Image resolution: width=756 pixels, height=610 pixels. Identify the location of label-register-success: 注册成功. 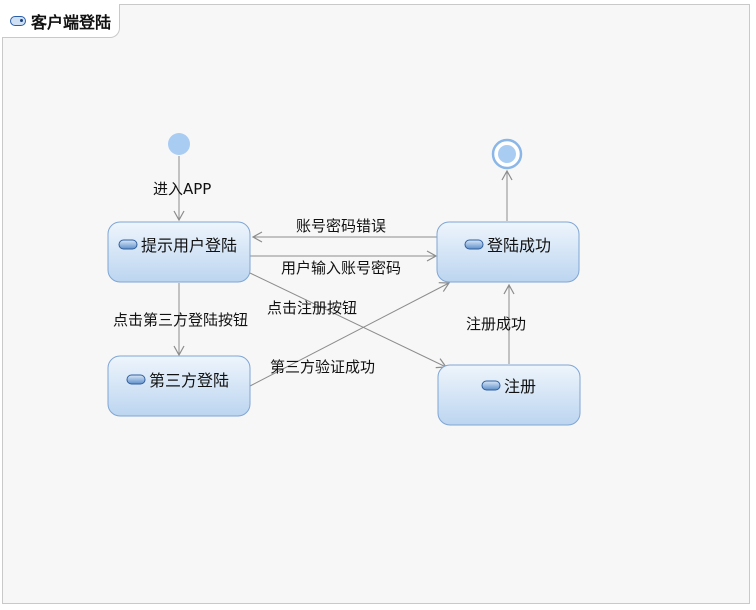
(496, 324).